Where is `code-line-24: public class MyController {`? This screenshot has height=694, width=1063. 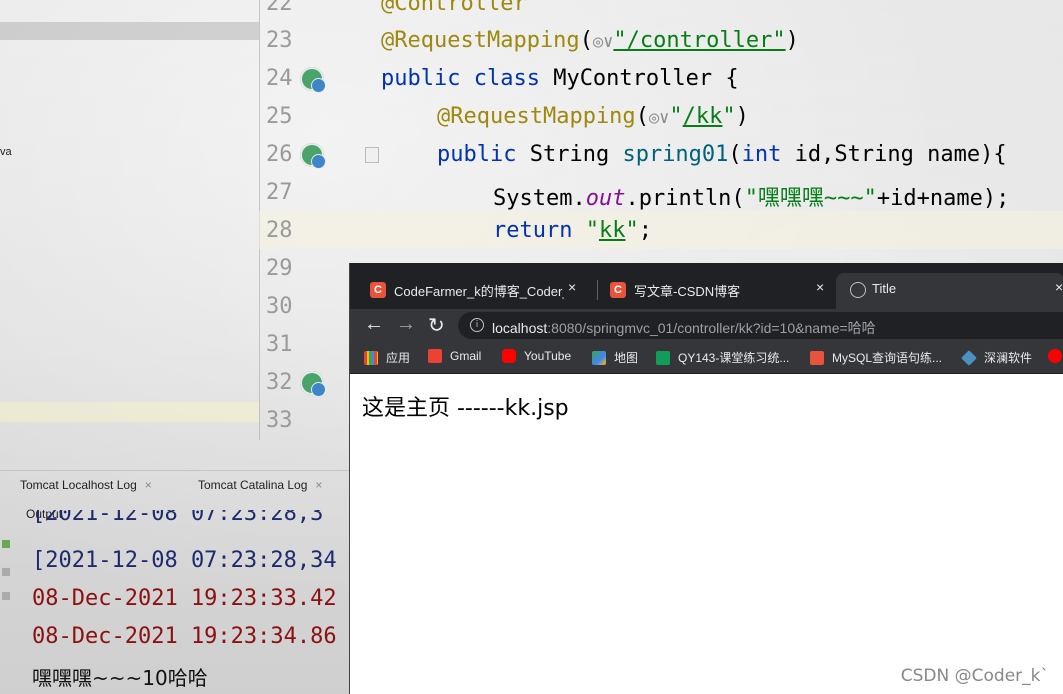 code-line-24: public class MyController { is located at coordinates (560, 78).